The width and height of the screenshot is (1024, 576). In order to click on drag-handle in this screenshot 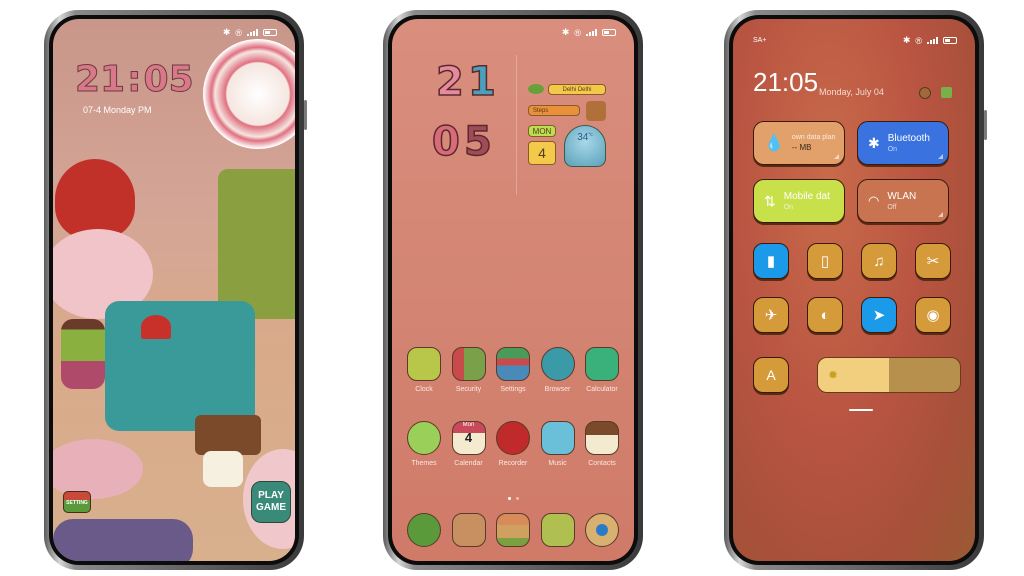, I will do `click(861, 410)`.